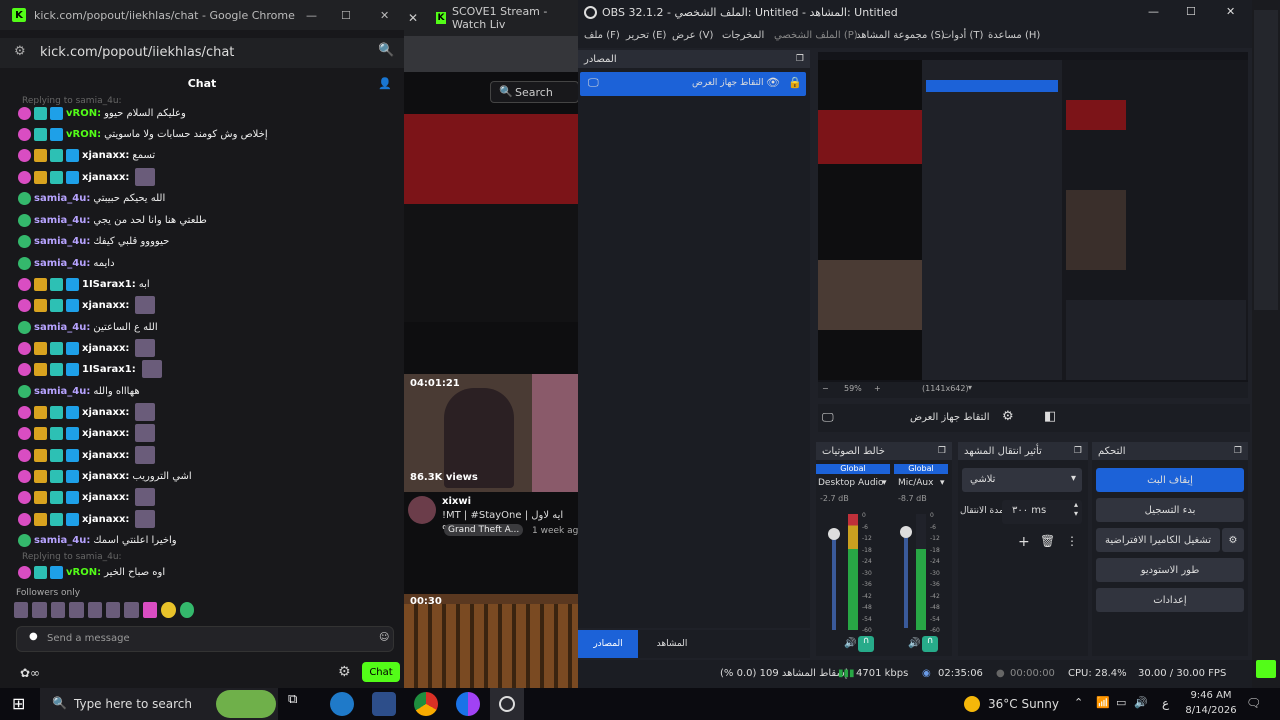 The height and width of the screenshot is (720, 1280). What do you see at coordinates (311, 15) in the screenshot?
I see `minimize-icon: —` at bounding box center [311, 15].